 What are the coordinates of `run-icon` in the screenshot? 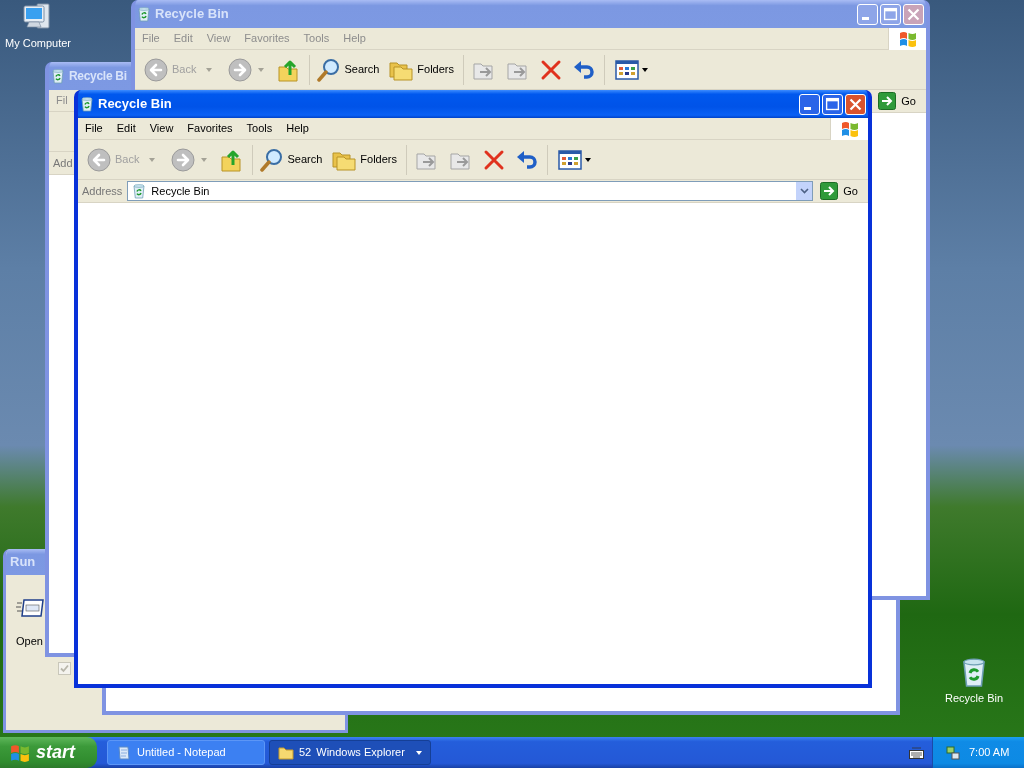 It's located at (30, 608).